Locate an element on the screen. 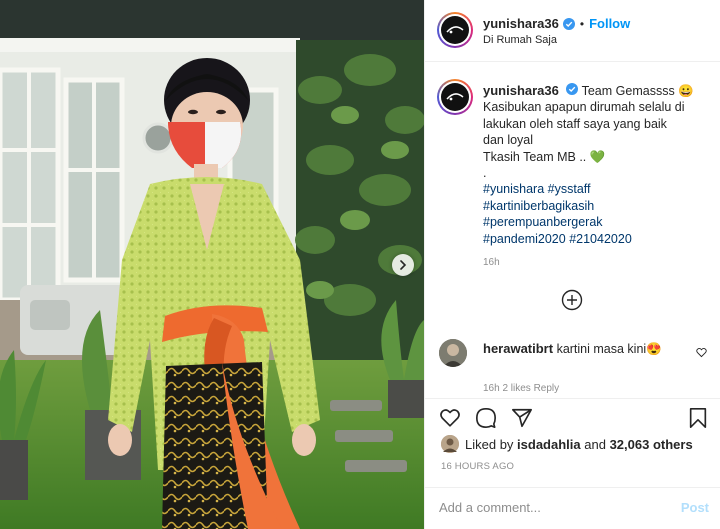 This screenshot has height=529, width=720. caption-line: Kasibukan apapun dirumah selalu di is located at coordinates (584, 107).